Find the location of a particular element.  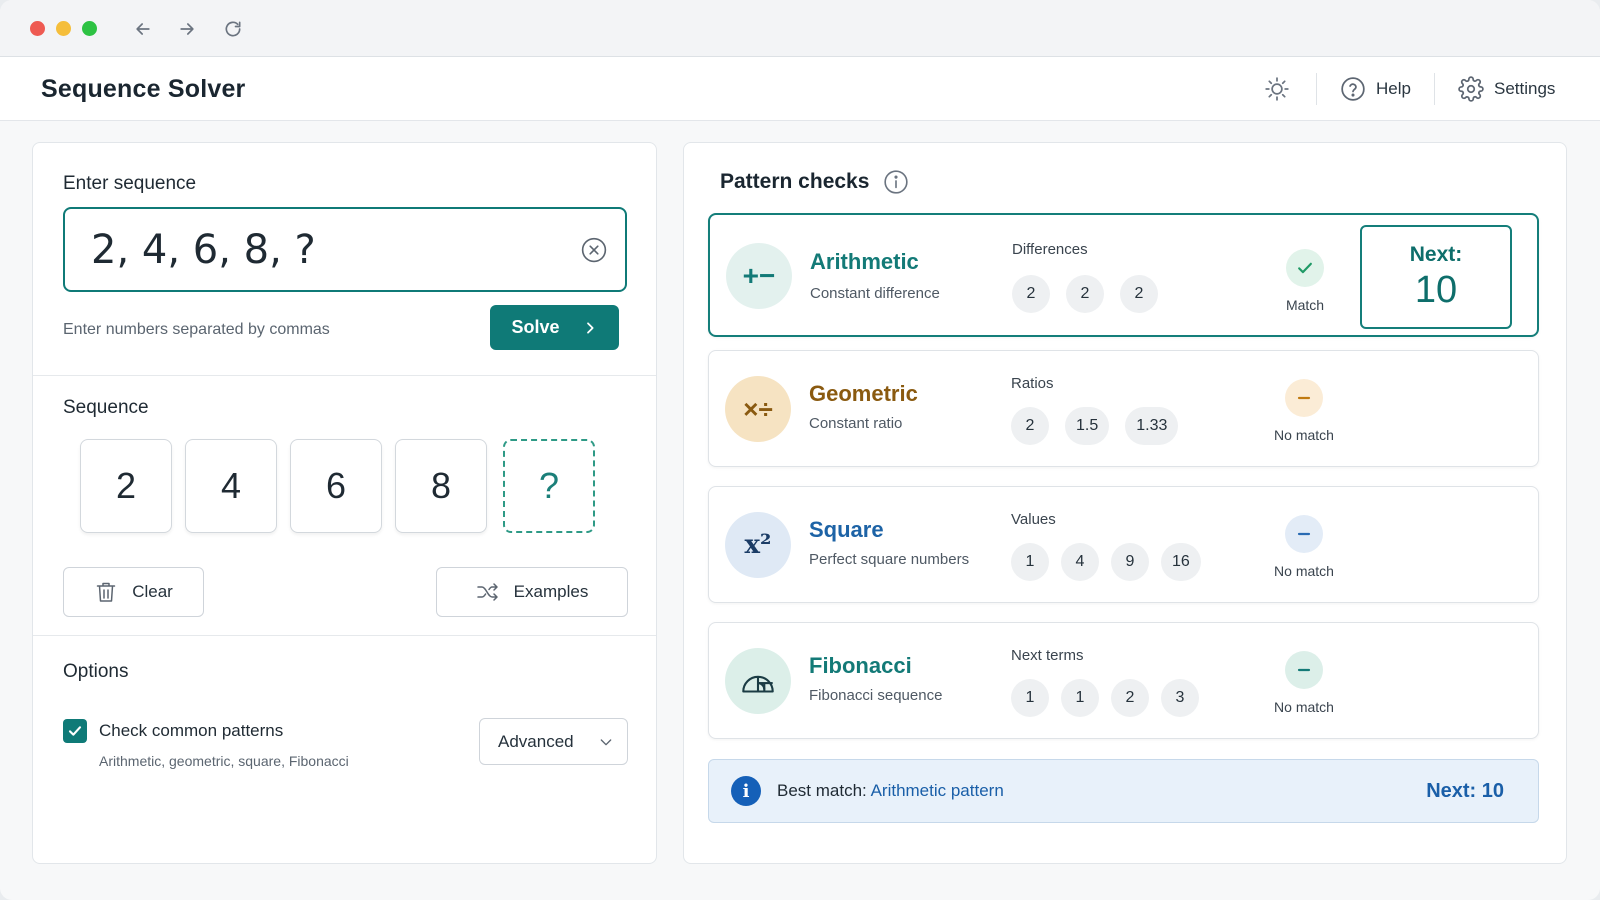

back-arrow-icon is located at coordinates (143, 29).